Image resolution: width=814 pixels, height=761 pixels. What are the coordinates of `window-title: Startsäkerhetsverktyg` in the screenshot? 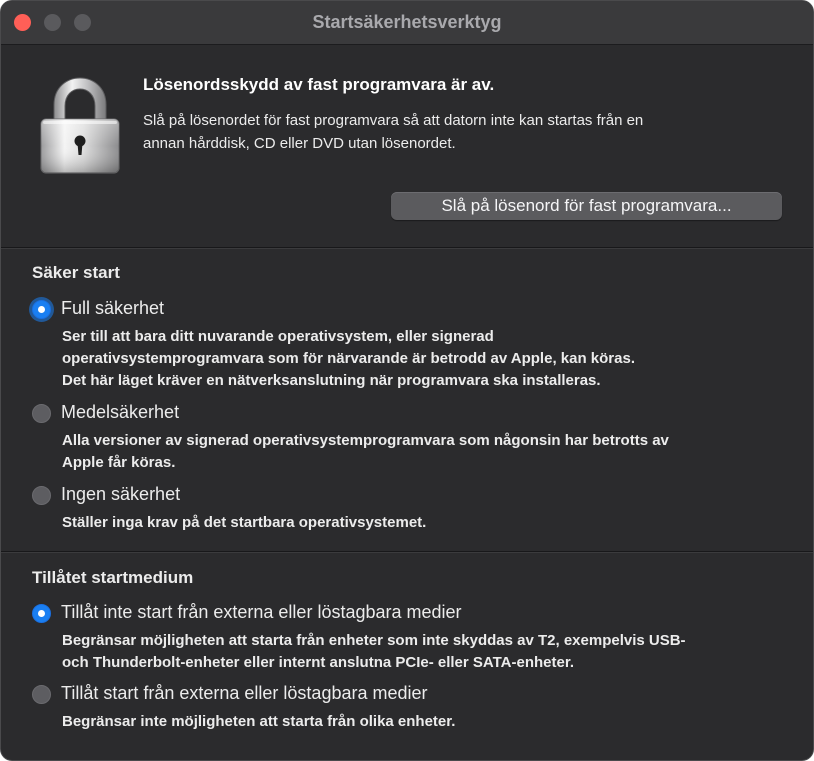 It's located at (407, 22).